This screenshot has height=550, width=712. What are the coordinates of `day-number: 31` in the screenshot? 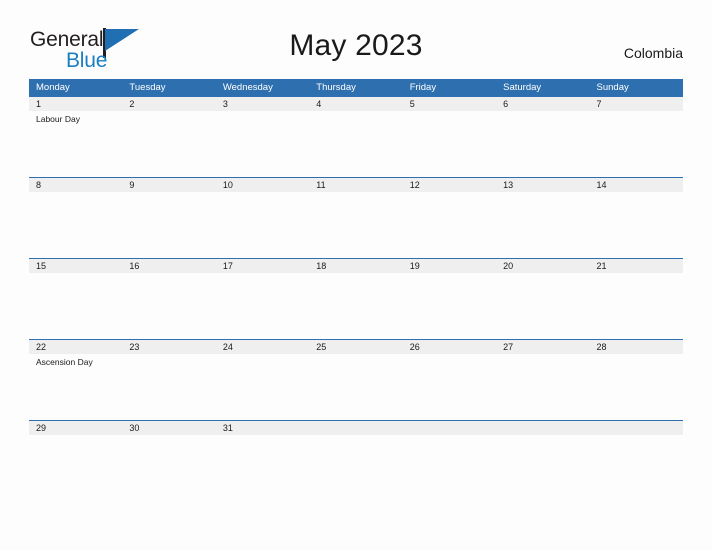 It's located at (262, 428).